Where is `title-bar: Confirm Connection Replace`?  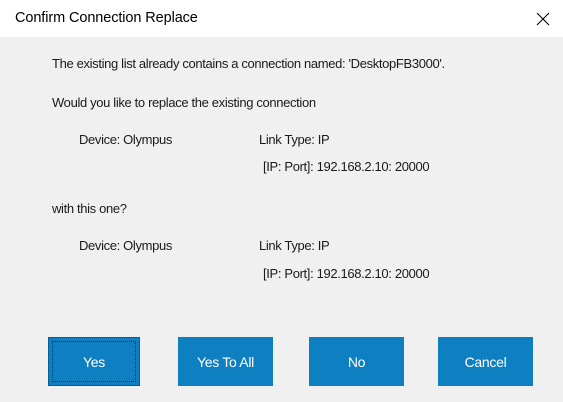 title-bar: Confirm Connection Replace is located at coordinates (281, 18).